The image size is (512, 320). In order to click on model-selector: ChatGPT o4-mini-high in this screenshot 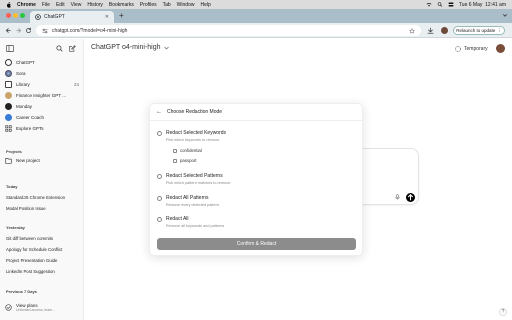, I will do `click(130, 47)`.